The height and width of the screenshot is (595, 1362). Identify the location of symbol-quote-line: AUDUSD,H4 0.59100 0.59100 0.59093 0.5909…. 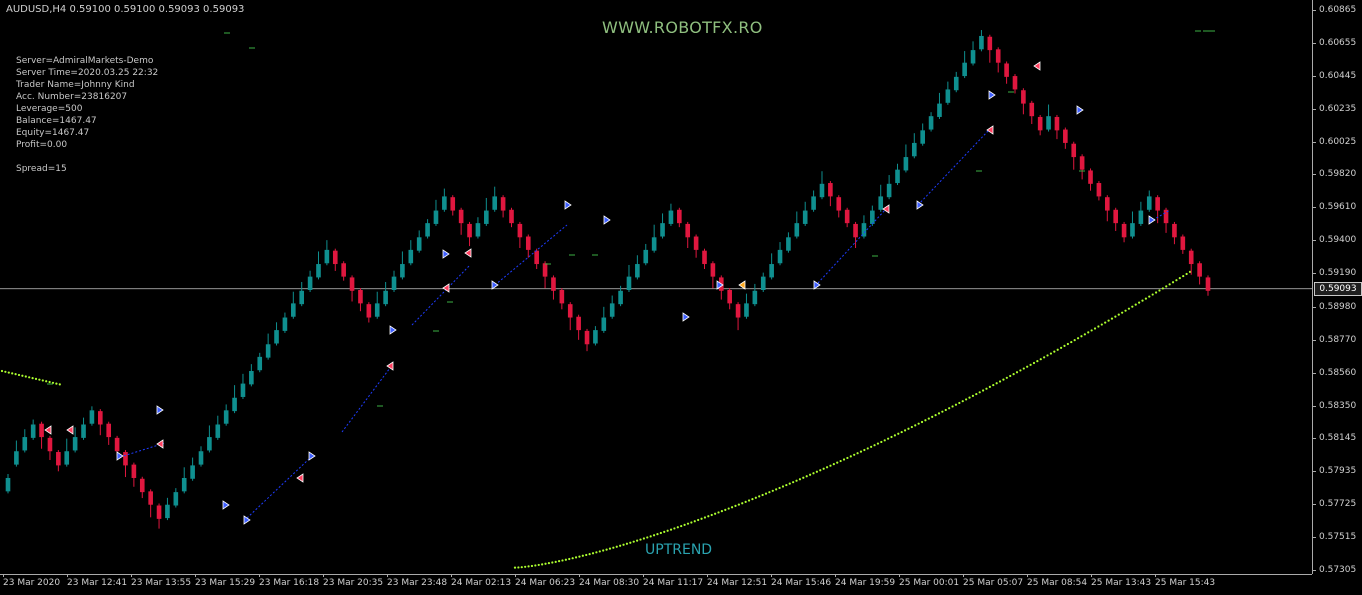
(125, 9).